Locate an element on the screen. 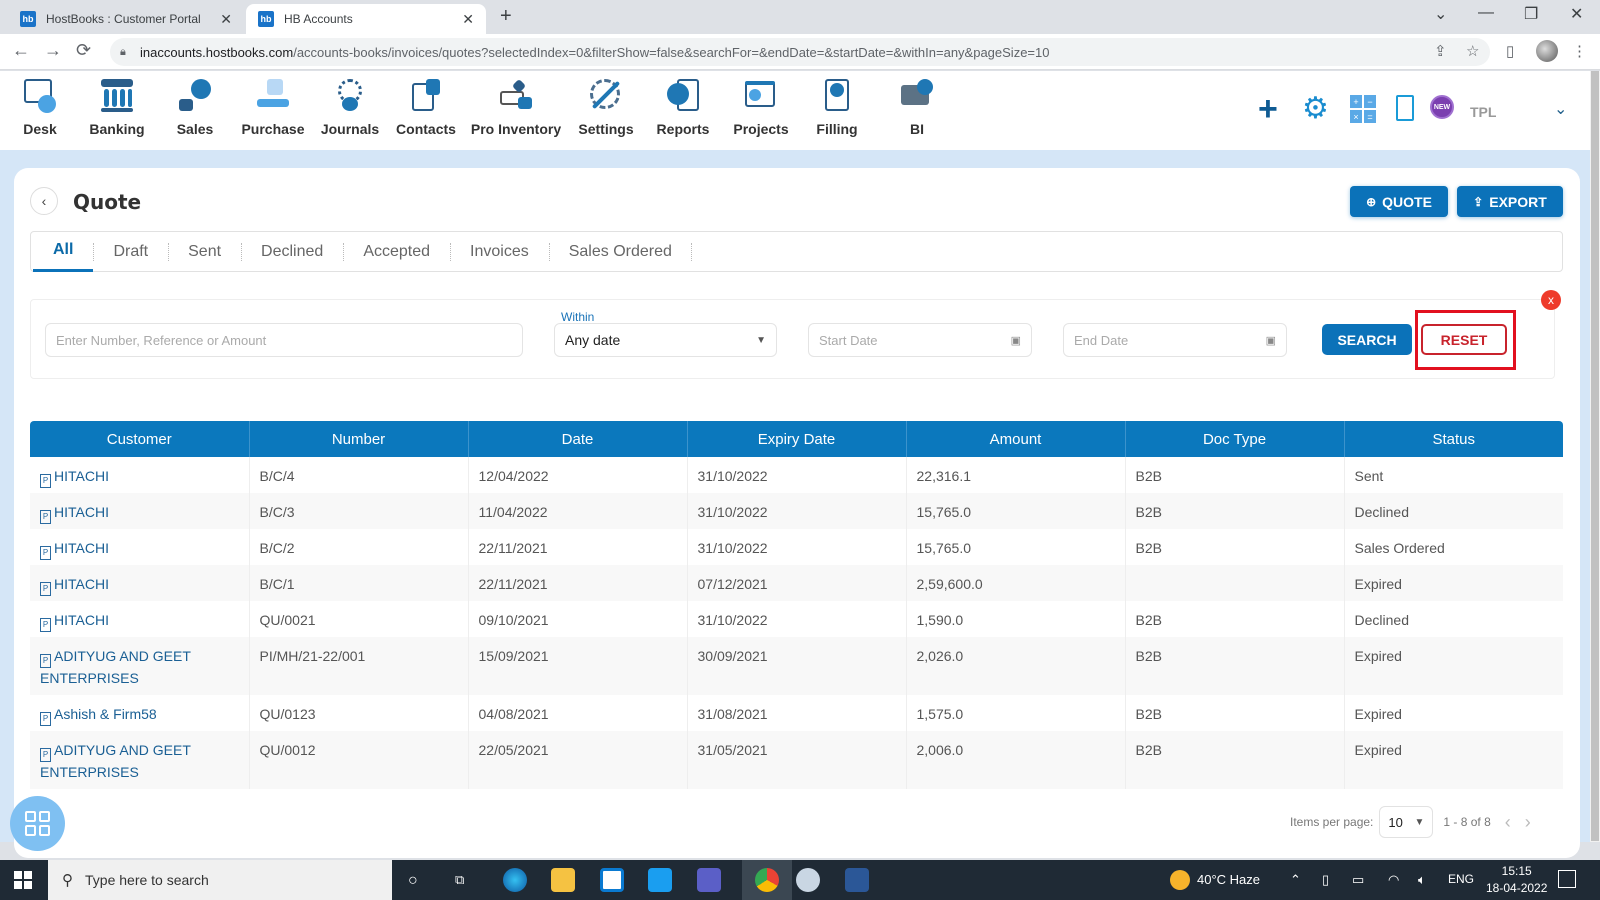  nav-contacts: Contacts is located at coordinates (426, 107).